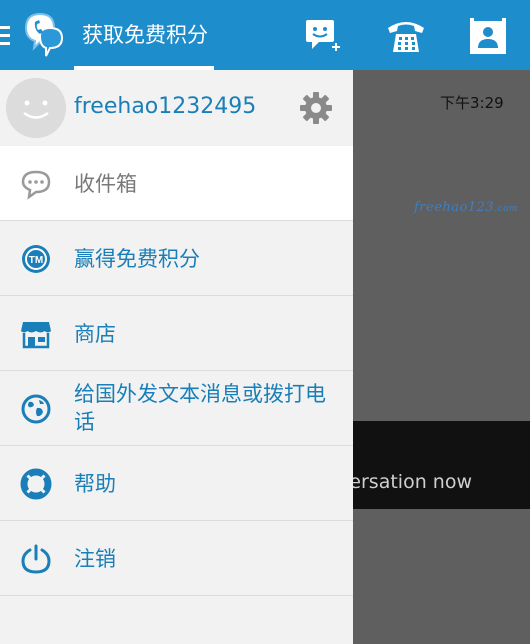 The height and width of the screenshot is (644, 530). Describe the element at coordinates (441, 465) in the screenshot. I see `conversation-hint-bar: Start a conversation now` at that location.